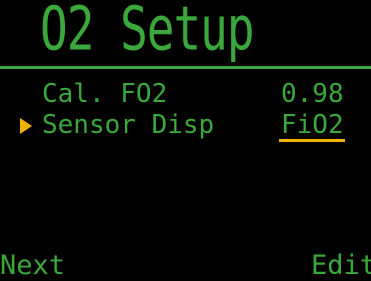 The width and height of the screenshot is (371, 281). What do you see at coordinates (312, 125) in the screenshot?
I see `menu-item-value: FiO2` at bounding box center [312, 125].